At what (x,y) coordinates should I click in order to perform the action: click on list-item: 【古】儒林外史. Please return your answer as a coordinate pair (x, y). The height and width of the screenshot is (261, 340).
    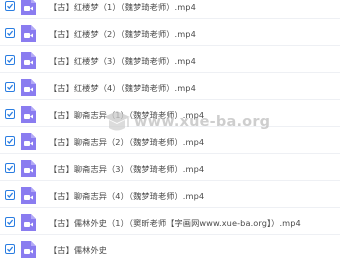
    Looking at the image, I should click on (170, 249).